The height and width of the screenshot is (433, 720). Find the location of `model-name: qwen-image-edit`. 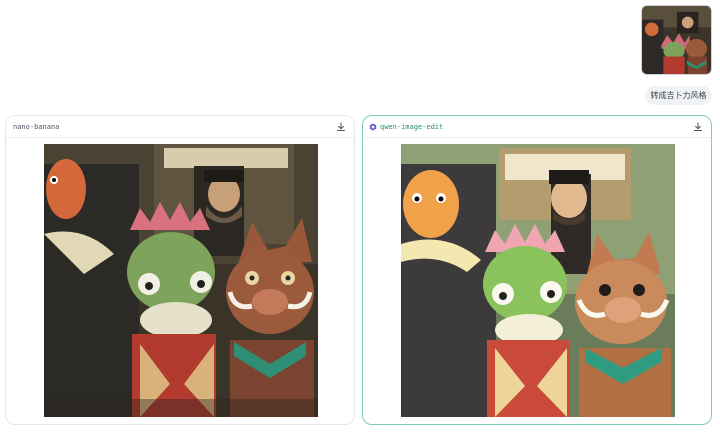

model-name: qwen-image-edit is located at coordinates (412, 127).